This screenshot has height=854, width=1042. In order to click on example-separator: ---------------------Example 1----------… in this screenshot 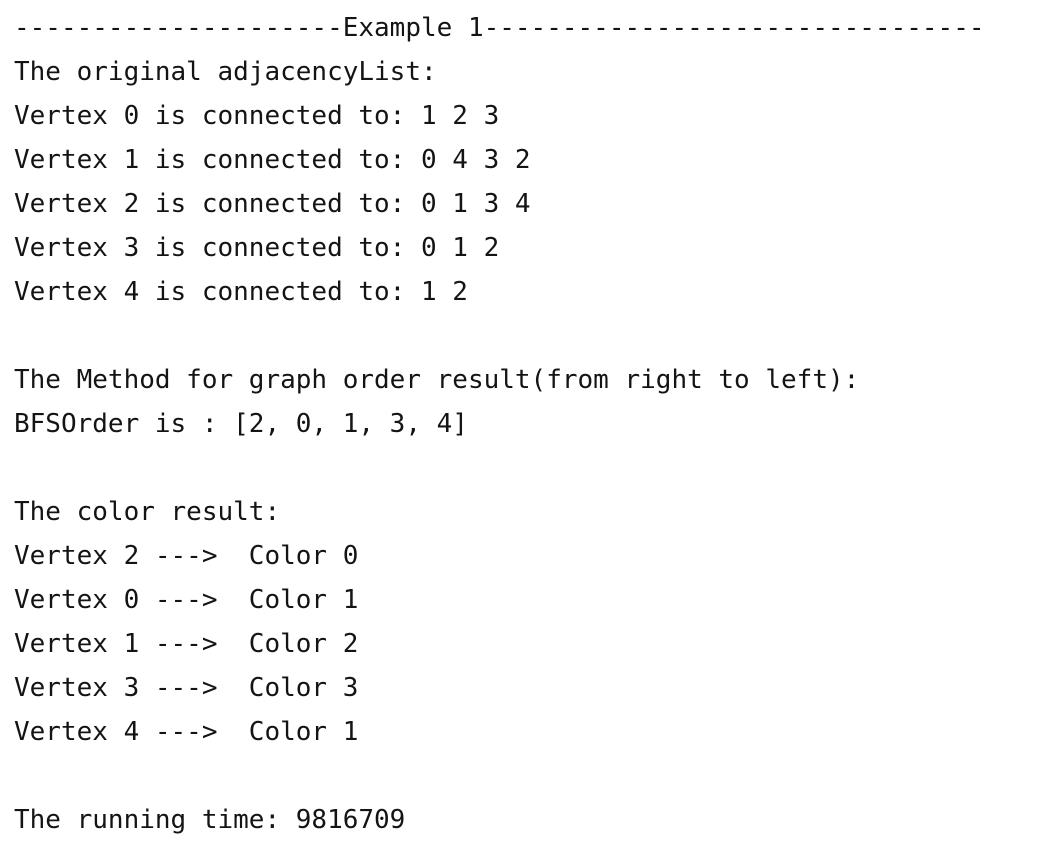, I will do `click(499, 28)`.